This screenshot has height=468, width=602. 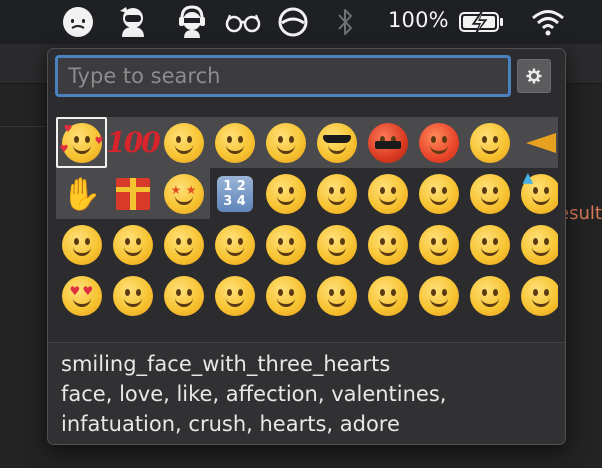 I want to click on charging-battery-icon, so click(x=482, y=22).